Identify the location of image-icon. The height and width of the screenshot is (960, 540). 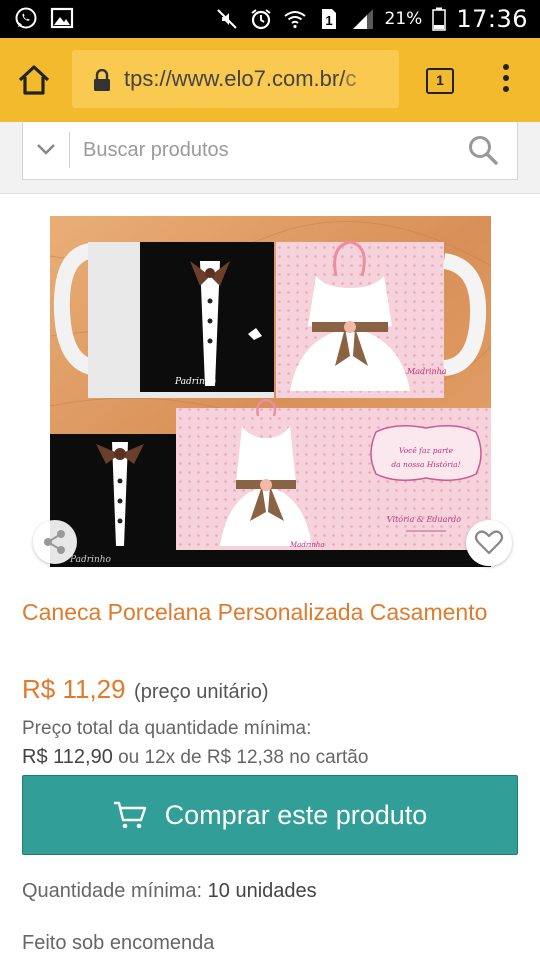
(62, 18).